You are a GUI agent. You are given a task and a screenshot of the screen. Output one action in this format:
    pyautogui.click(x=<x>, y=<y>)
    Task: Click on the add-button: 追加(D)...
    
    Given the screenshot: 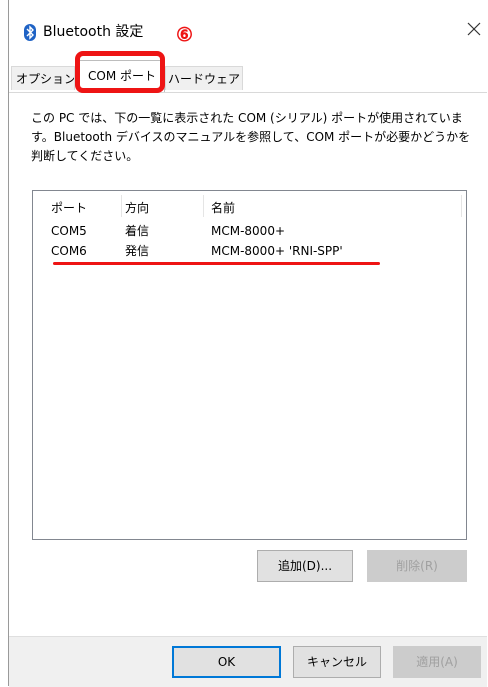 What is the action you would take?
    pyautogui.click(x=305, y=566)
    